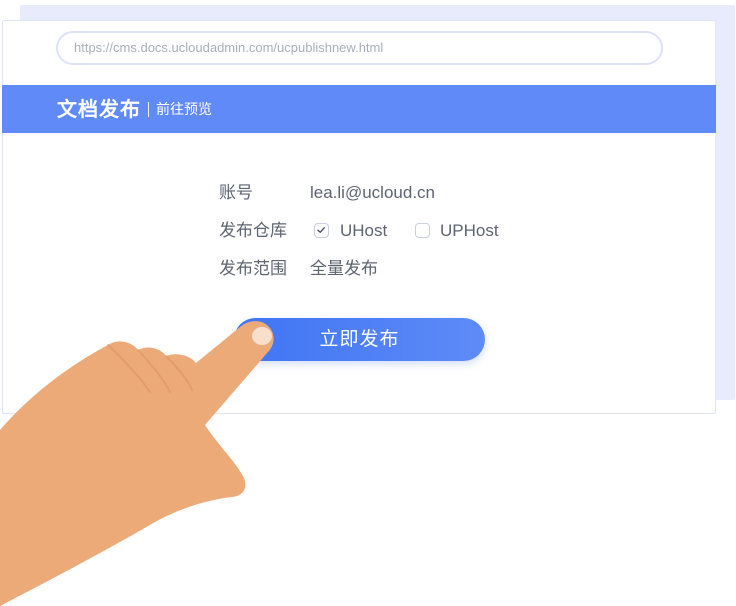 This screenshot has height=606, width=736. I want to click on page-title: 文档发布, so click(99, 109).